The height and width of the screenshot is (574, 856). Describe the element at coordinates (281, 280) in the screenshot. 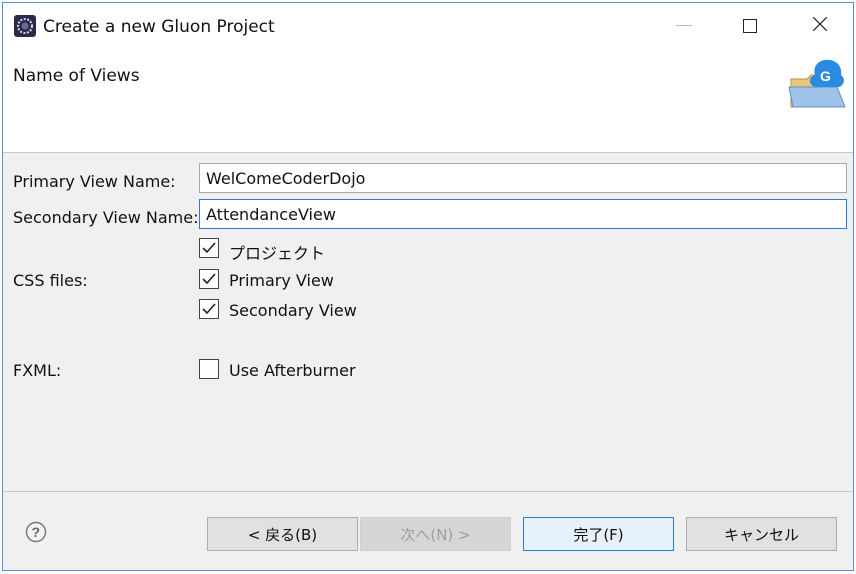

I see `checkbox-primary-view-css-label: Primary View` at that location.